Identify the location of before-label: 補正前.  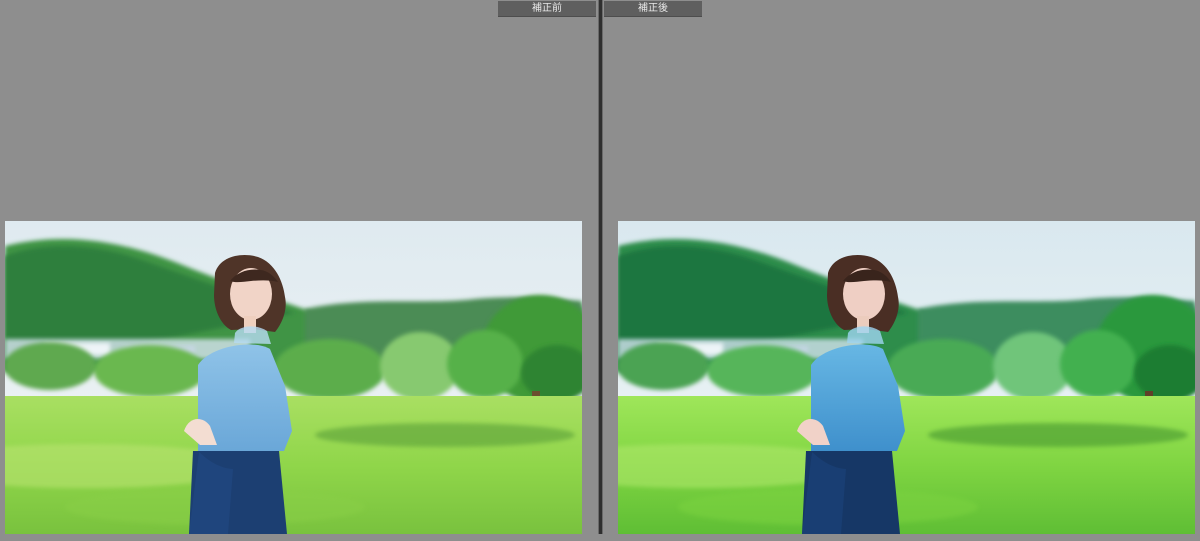
(547, 9).